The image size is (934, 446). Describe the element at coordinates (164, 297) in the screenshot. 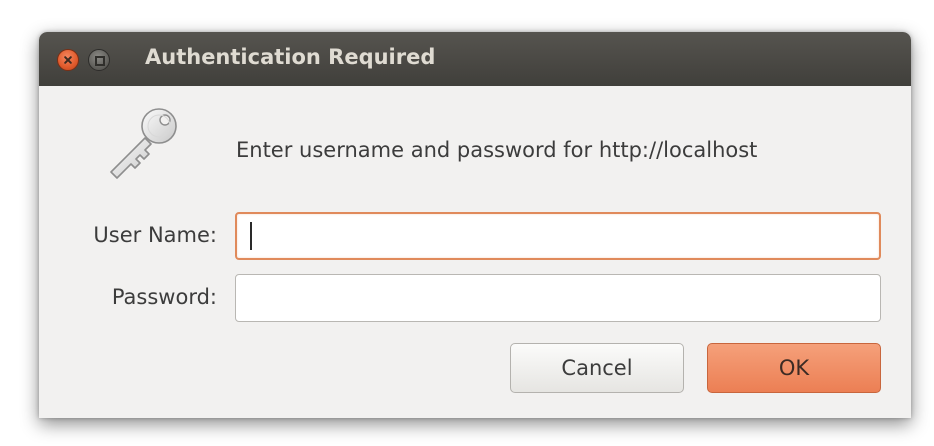

I see `password-label: Password:` at that location.